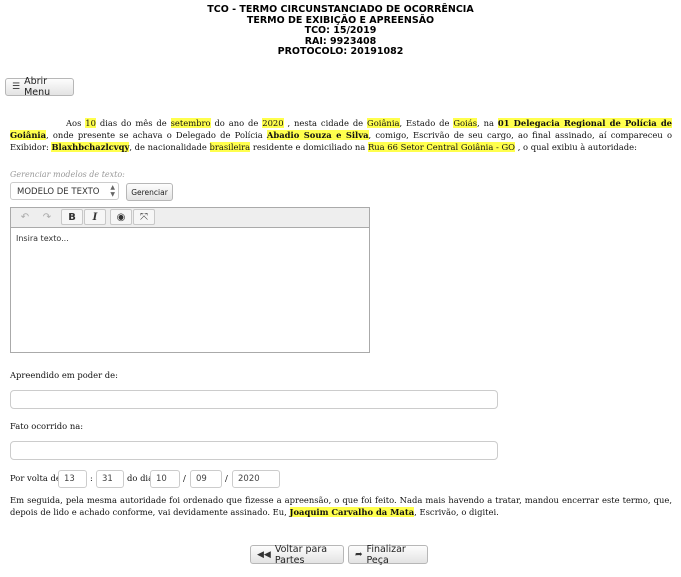 This screenshot has width=681, height=577. What do you see at coordinates (121, 217) in the screenshot?
I see `preview-eye-icon: ◉` at bounding box center [121, 217].